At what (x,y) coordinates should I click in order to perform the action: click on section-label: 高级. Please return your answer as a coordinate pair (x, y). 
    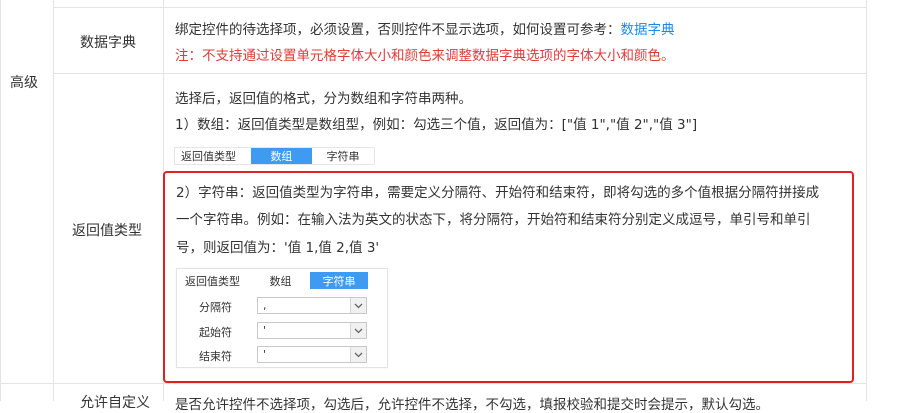
    Looking at the image, I should click on (24, 83).